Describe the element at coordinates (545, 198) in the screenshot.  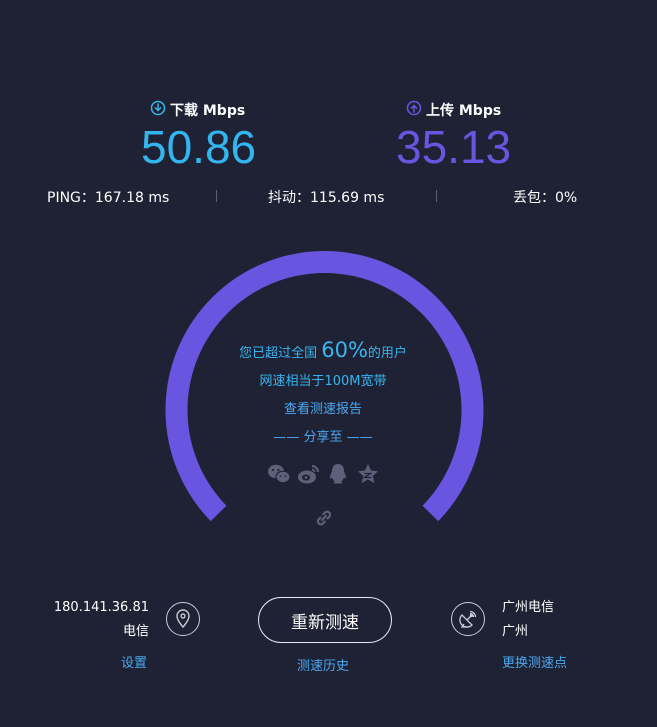
I see `loss-stat: 丢包：0%` at that location.